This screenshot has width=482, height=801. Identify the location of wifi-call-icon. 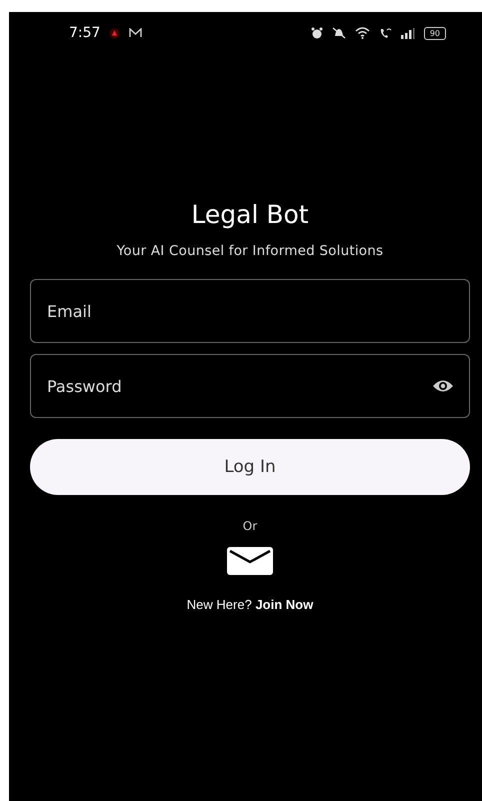
(385, 33).